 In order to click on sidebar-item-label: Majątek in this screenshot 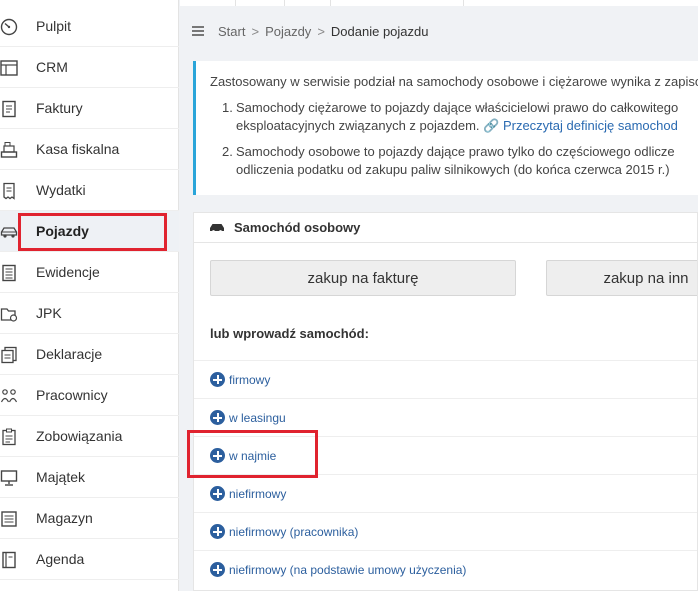, I will do `click(61, 477)`.